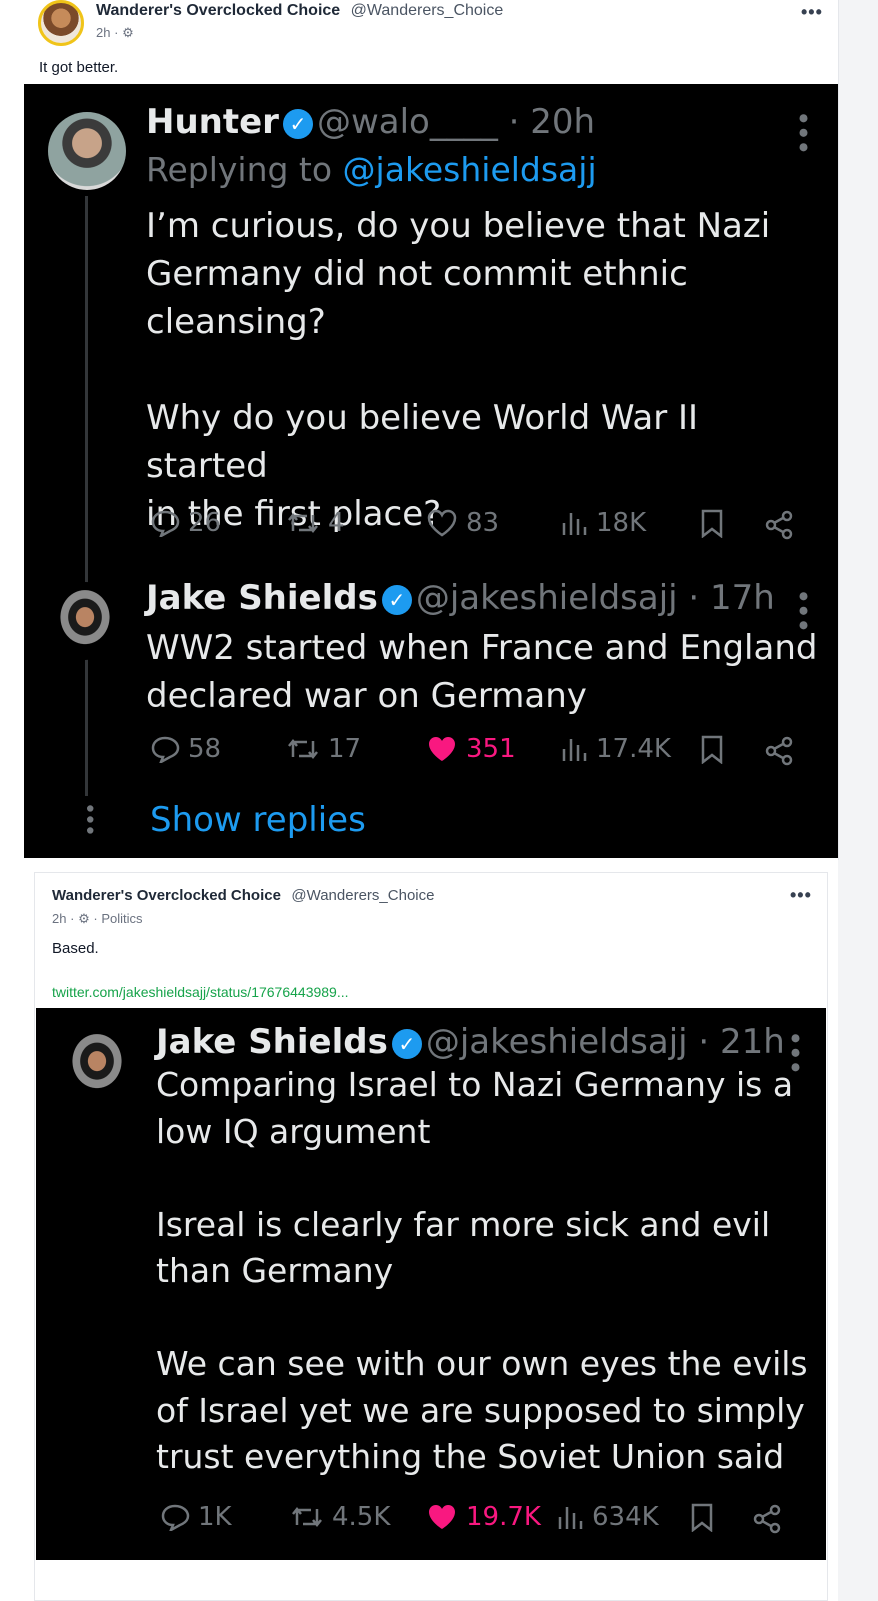  What do you see at coordinates (196, 1517) in the screenshot?
I see `tweet-reply-stat: 1K` at bounding box center [196, 1517].